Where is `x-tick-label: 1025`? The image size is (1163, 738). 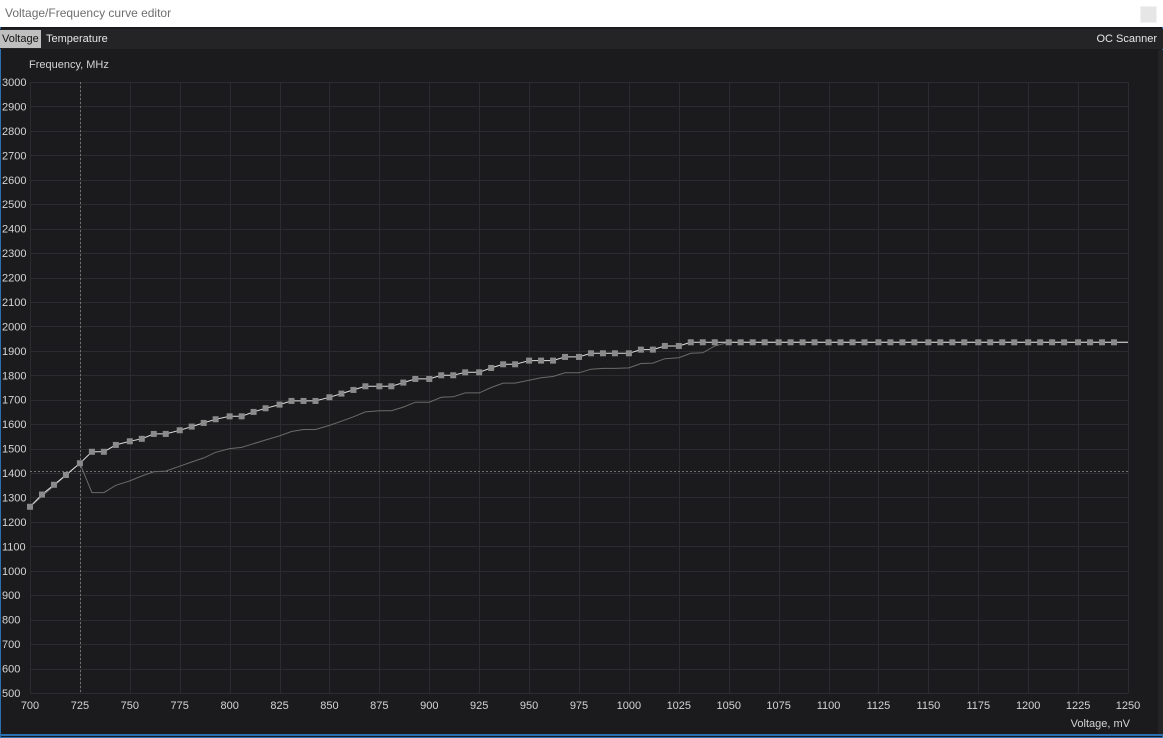
x-tick-label: 1025 is located at coordinates (679, 706).